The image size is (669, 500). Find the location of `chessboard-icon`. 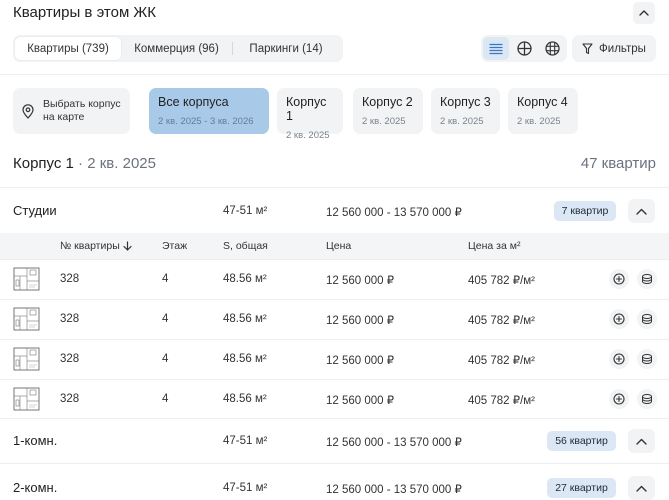

chessboard-icon is located at coordinates (552, 48).